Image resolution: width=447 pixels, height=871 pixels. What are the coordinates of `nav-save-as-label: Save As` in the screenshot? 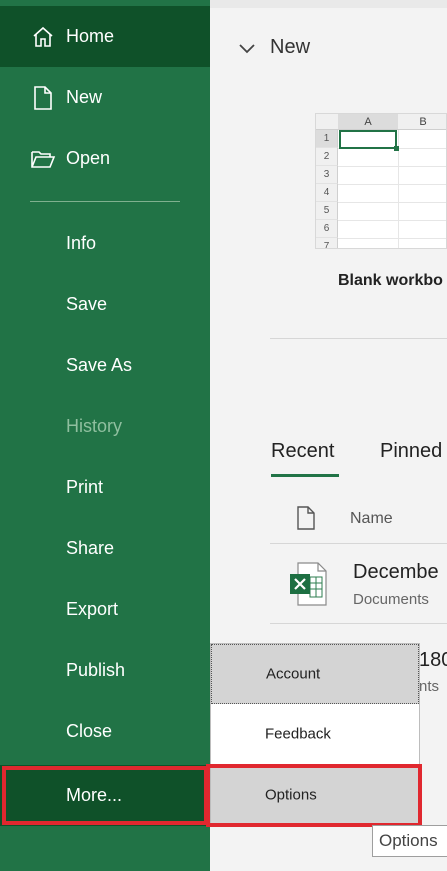 It's located at (99, 365).